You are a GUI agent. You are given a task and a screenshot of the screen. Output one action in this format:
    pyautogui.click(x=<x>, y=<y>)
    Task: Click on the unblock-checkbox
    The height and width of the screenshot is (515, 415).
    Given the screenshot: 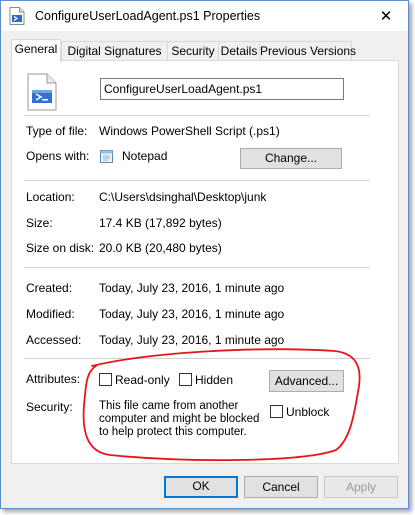 What is the action you would take?
    pyautogui.click(x=276, y=411)
    